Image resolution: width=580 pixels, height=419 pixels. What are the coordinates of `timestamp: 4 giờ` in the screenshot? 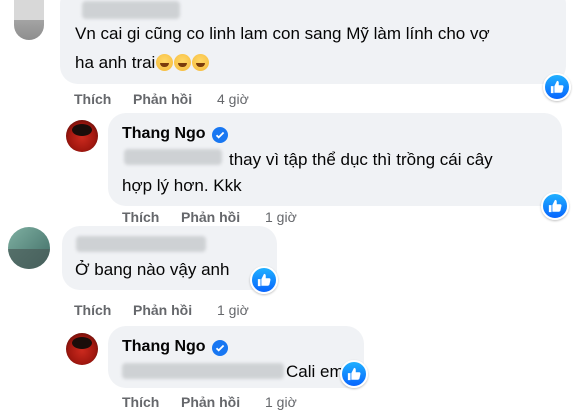 It's located at (233, 99).